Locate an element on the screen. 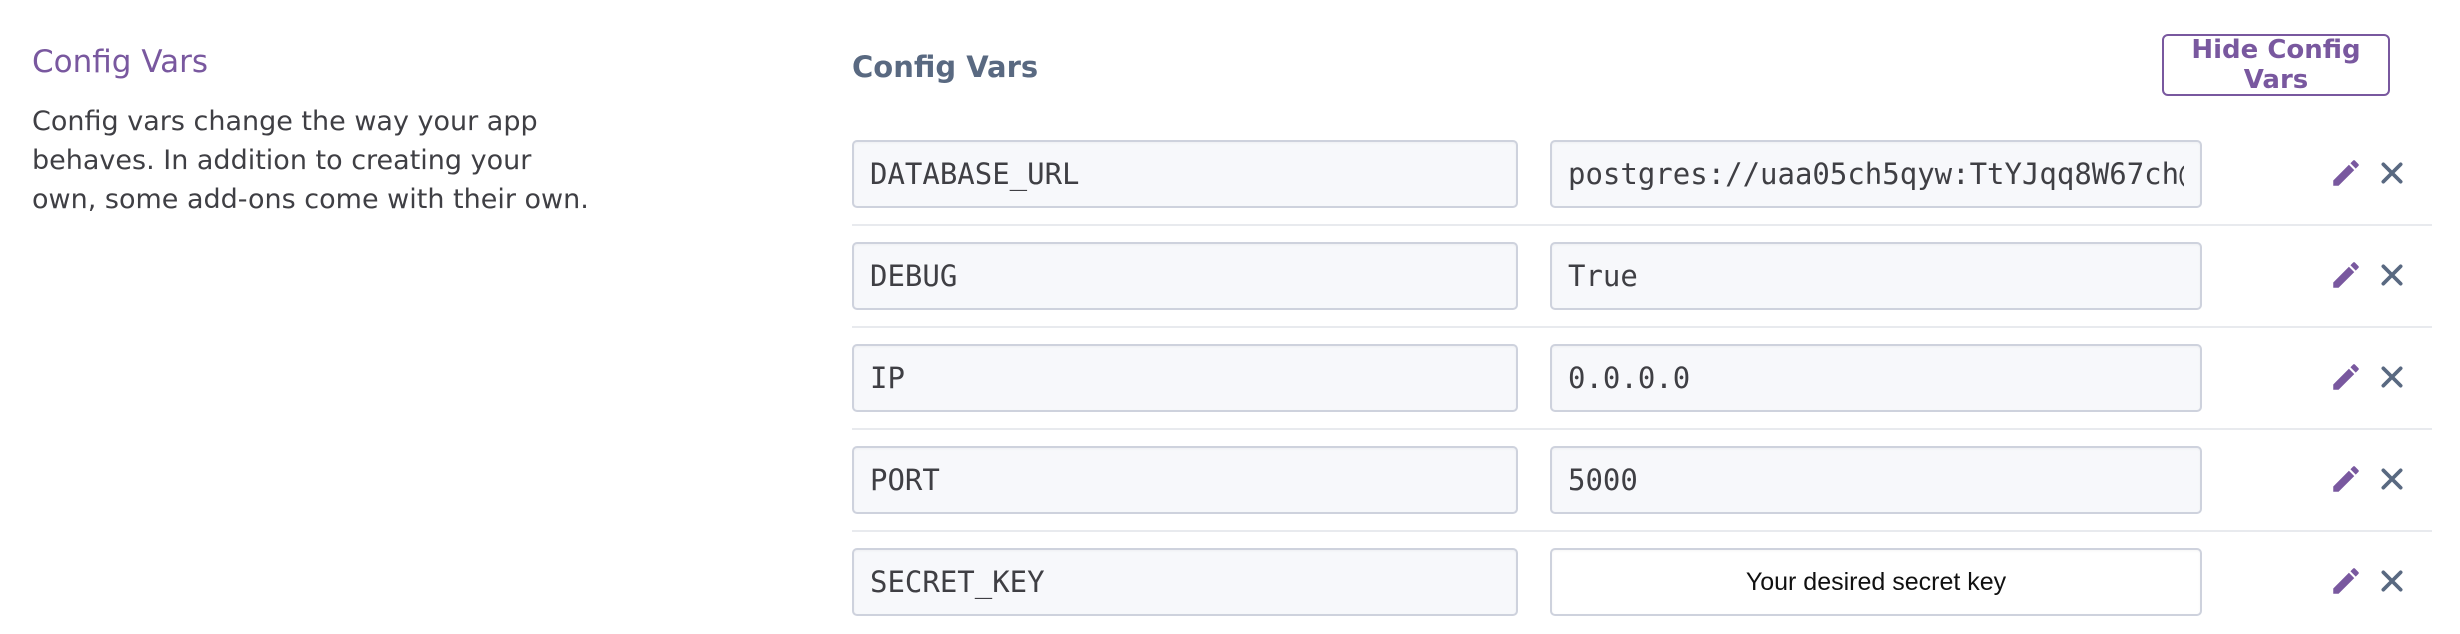 The height and width of the screenshot is (634, 2460). hide-config-vars-button: Hide Config Vars is located at coordinates (2276, 65).